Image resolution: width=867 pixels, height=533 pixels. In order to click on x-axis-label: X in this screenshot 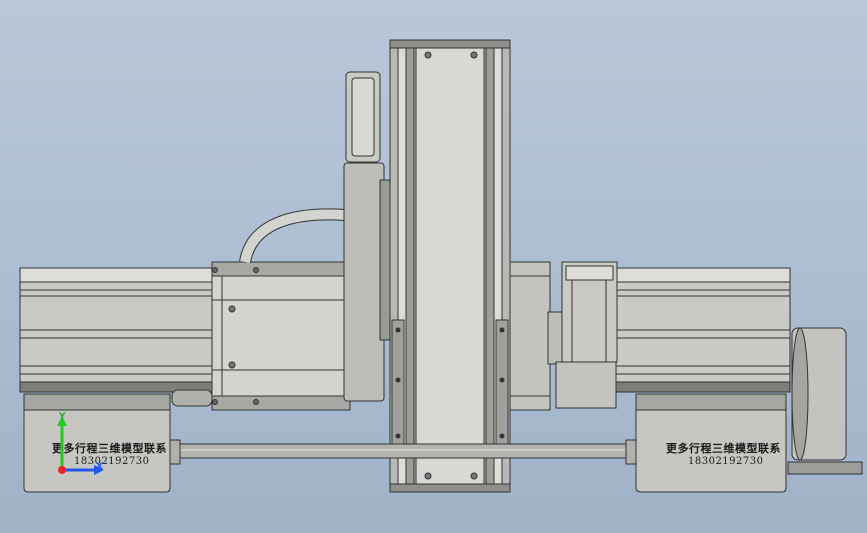, I will do `click(99, 467)`.